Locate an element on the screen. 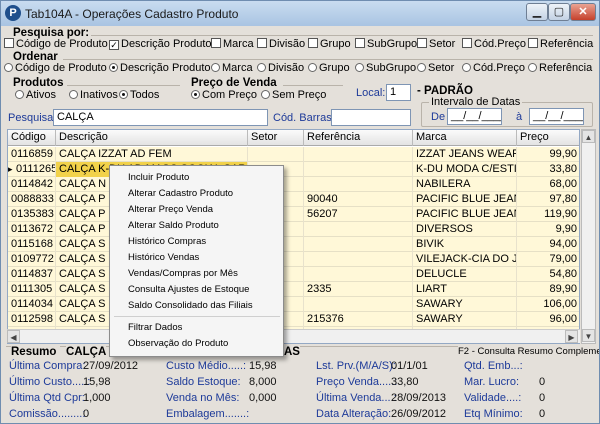 This screenshot has width=600, height=424. ordenar-option: Setor is located at coordinates (435, 68).